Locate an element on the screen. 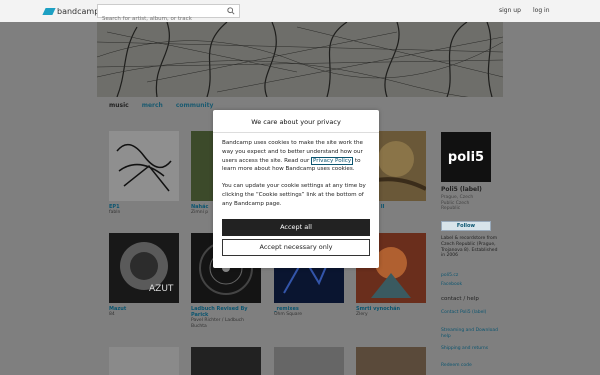  search-icon is located at coordinates (231, 11).